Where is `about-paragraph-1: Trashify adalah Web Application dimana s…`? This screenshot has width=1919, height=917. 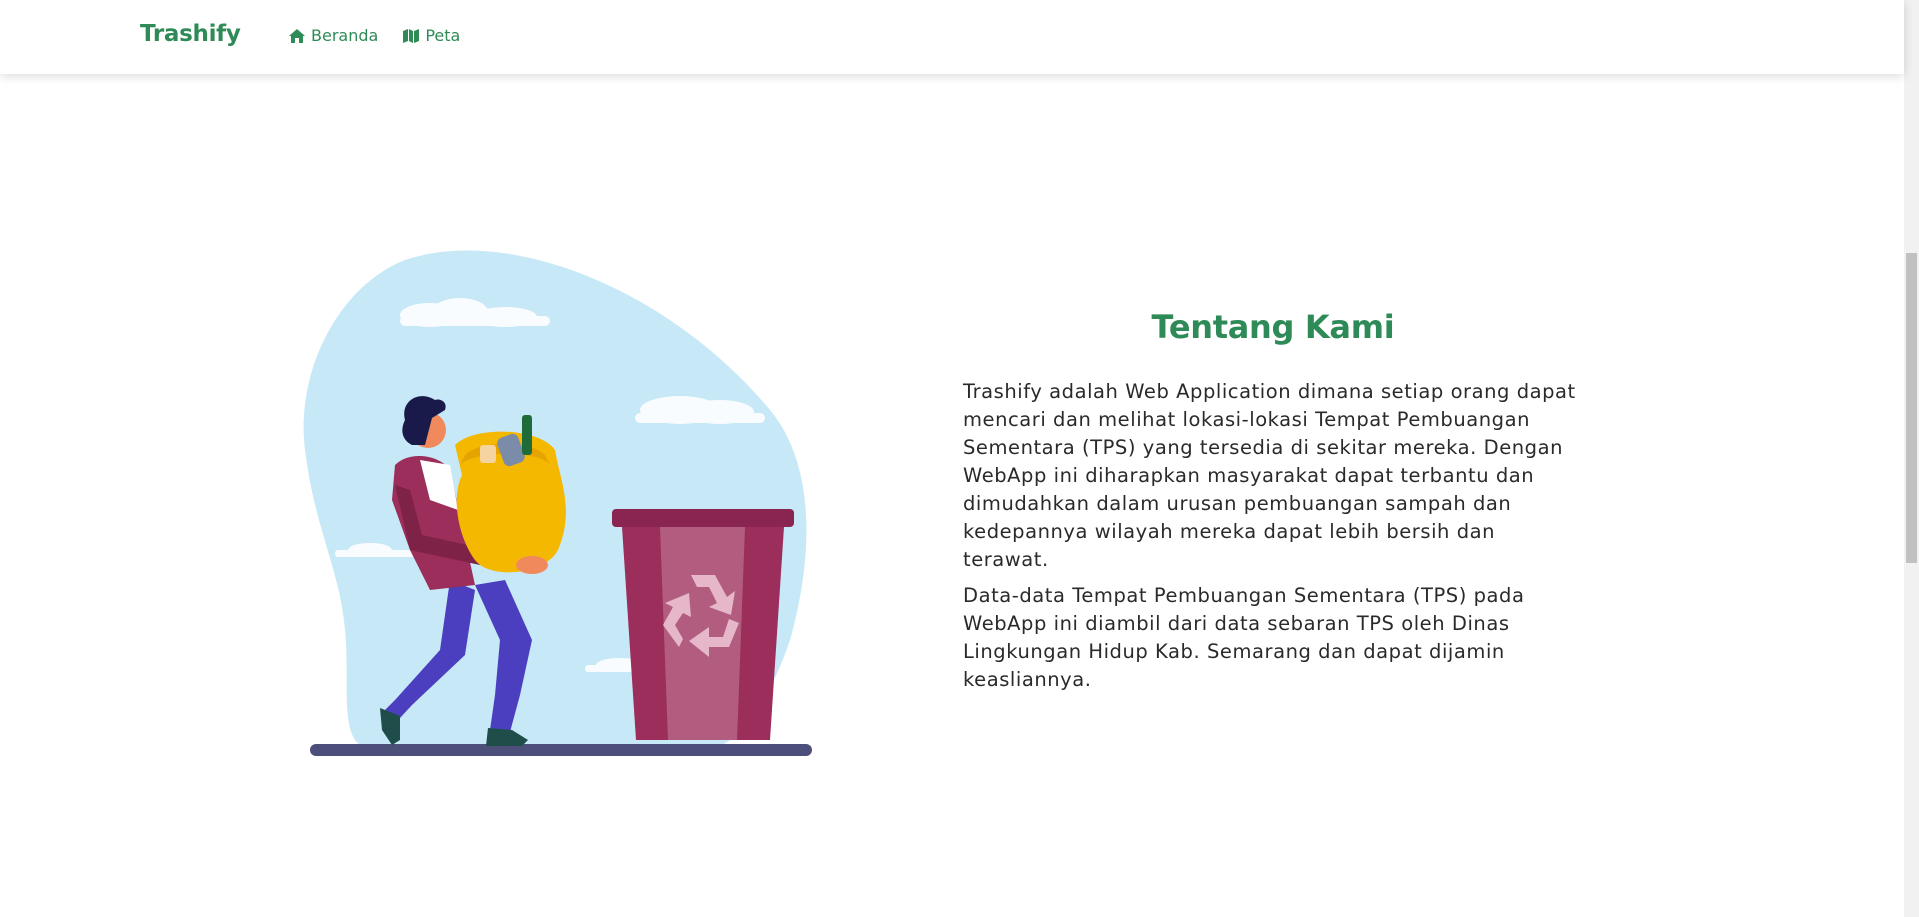
about-paragraph-1: Trashify adalah Web Application dimana s… is located at coordinates (1269, 475).